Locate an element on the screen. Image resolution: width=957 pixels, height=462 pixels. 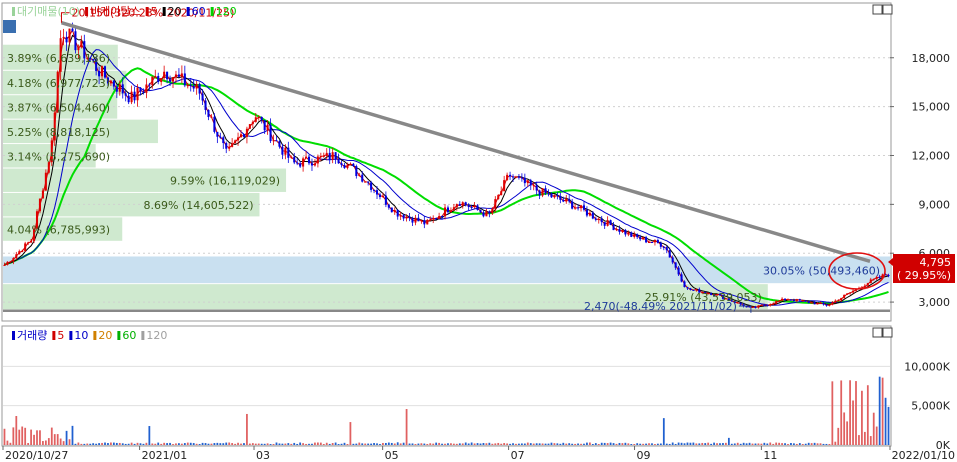
settings-icon is located at coordinates (9, 26).